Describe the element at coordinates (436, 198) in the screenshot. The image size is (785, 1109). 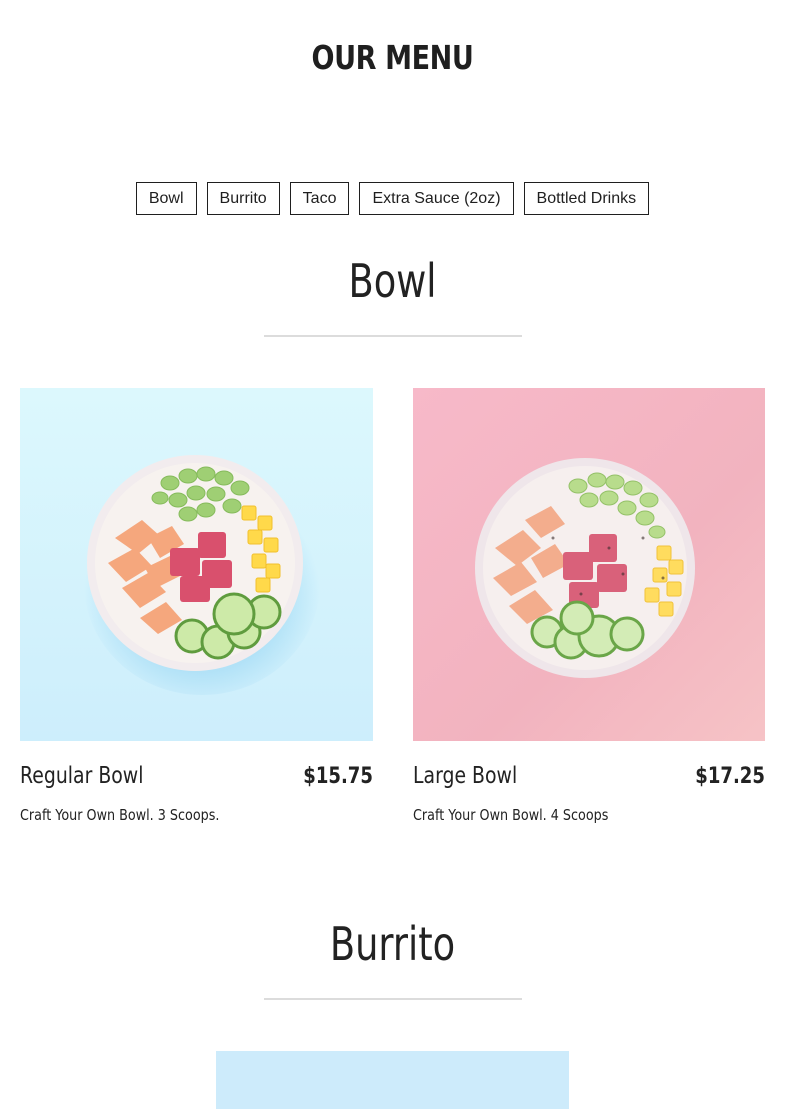
I see `category-button-extra-sauce: Extra Sauce (2oz)` at that location.